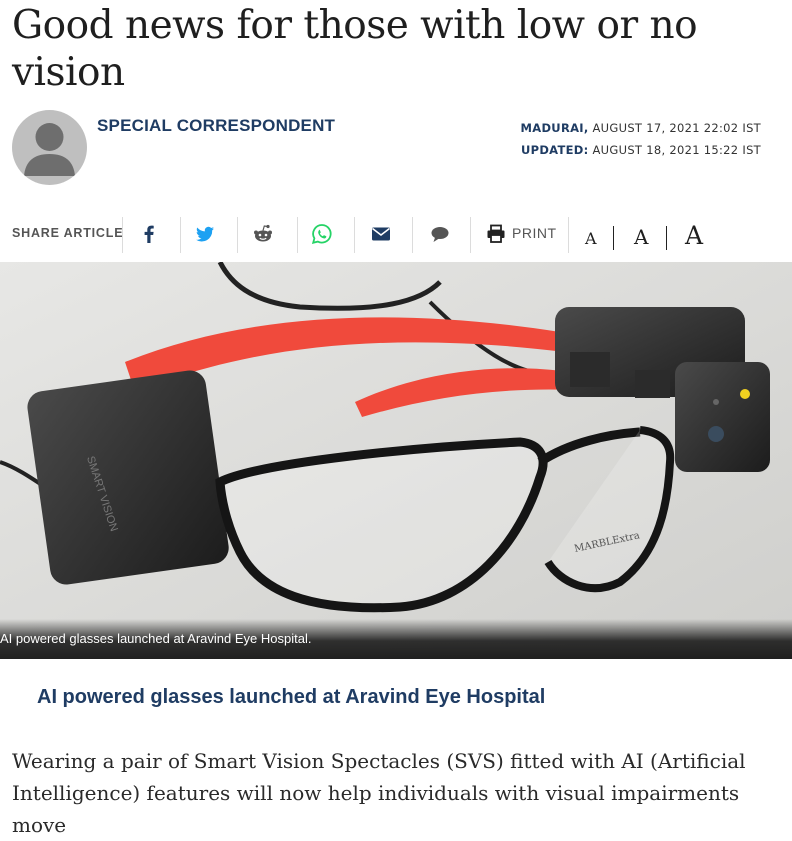 This screenshot has width=792, height=841. I want to click on updated-date: AUGUST 18, 2021 15:22 IST, so click(676, 150).